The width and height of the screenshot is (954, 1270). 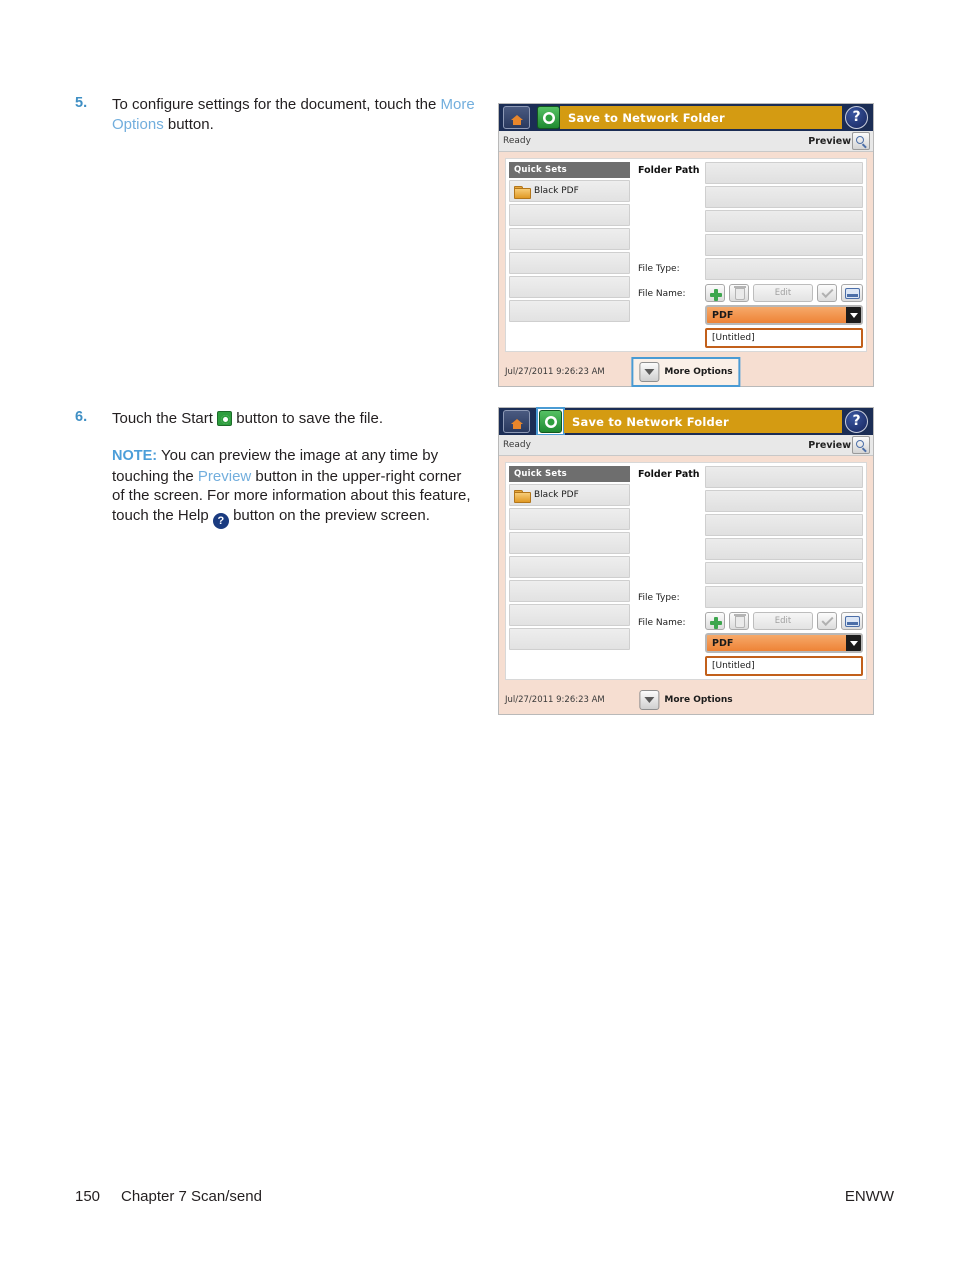 What do you see at coordinates (329, 515) in the screenshot?
I see `note-part-3: button on the preview screen.` at bounding box center [329, 515].